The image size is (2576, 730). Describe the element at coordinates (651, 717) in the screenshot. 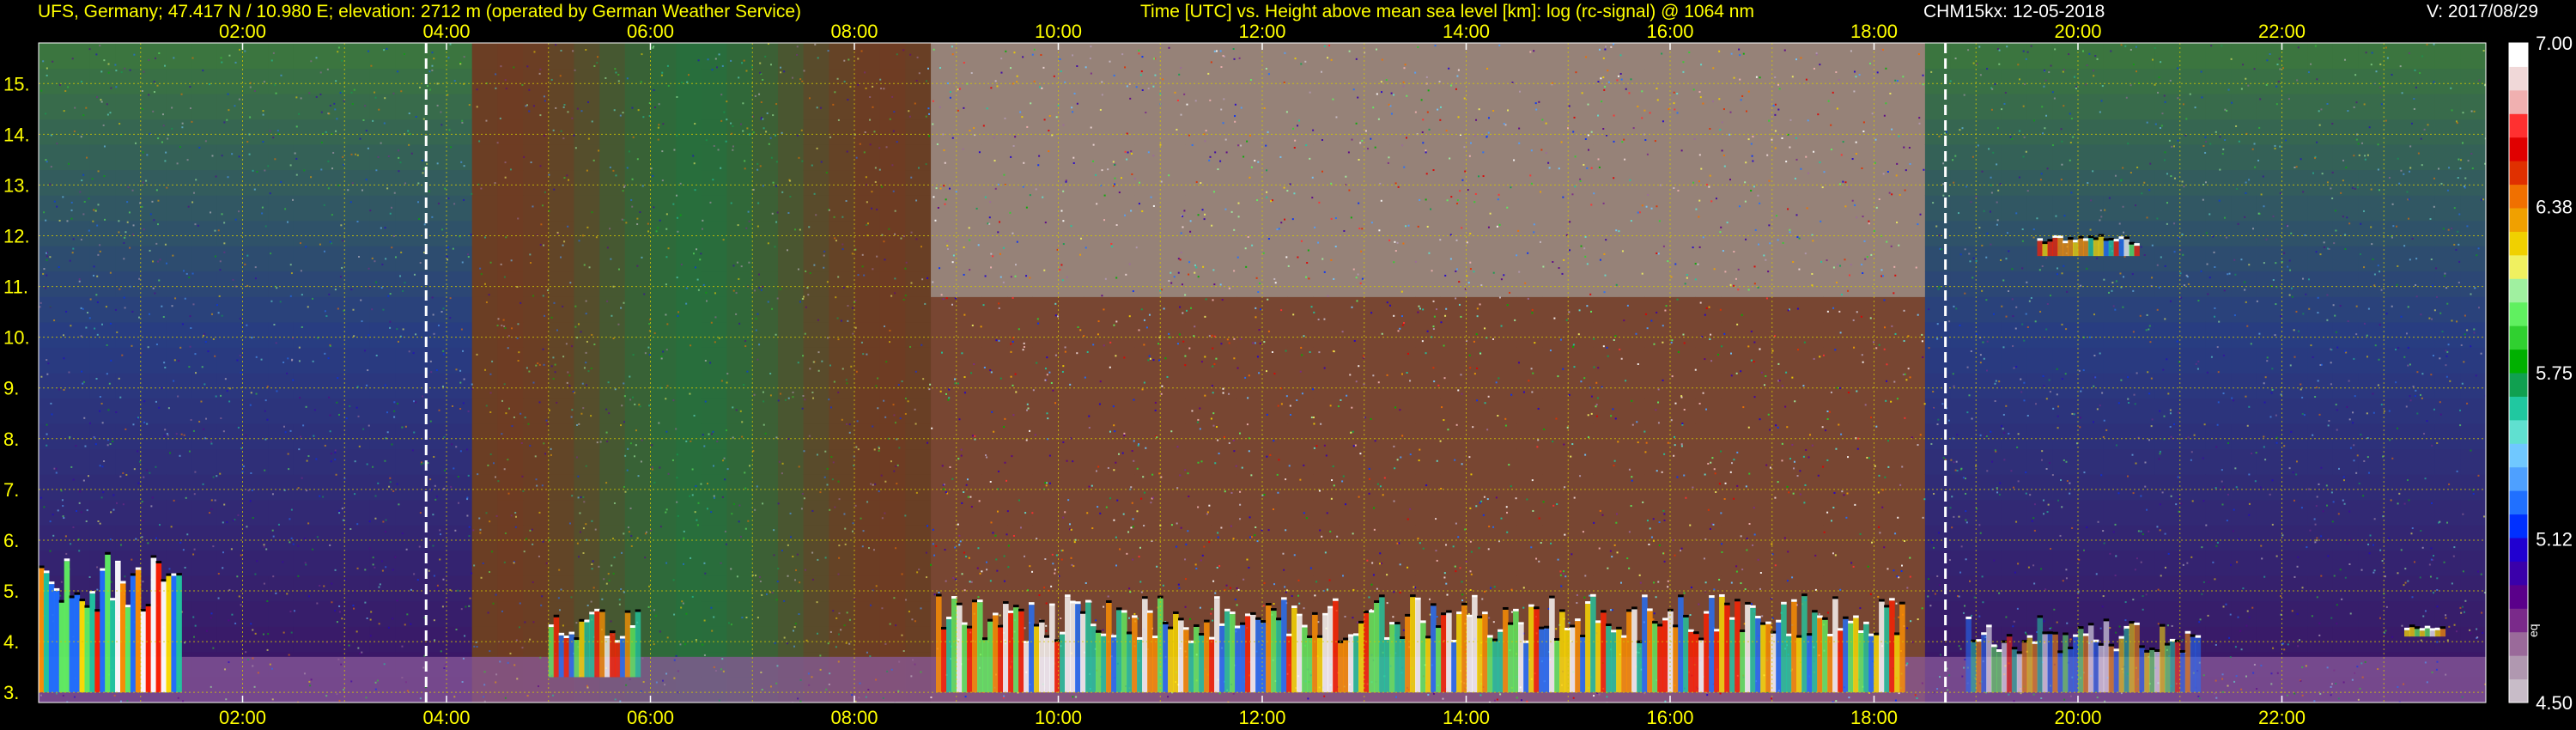

I see `x-tick-label-bottom: 06:00` at that location.